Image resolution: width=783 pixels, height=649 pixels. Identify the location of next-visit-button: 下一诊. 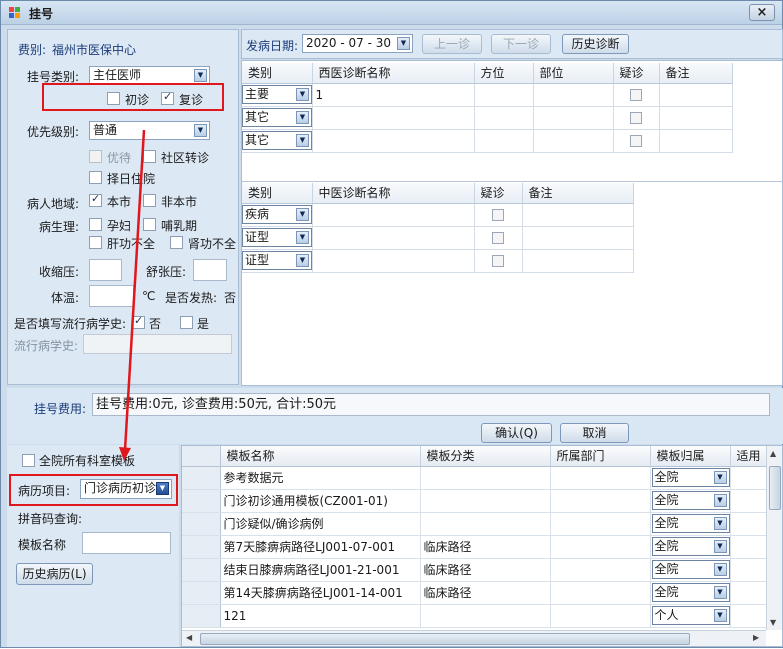
(521, 44).